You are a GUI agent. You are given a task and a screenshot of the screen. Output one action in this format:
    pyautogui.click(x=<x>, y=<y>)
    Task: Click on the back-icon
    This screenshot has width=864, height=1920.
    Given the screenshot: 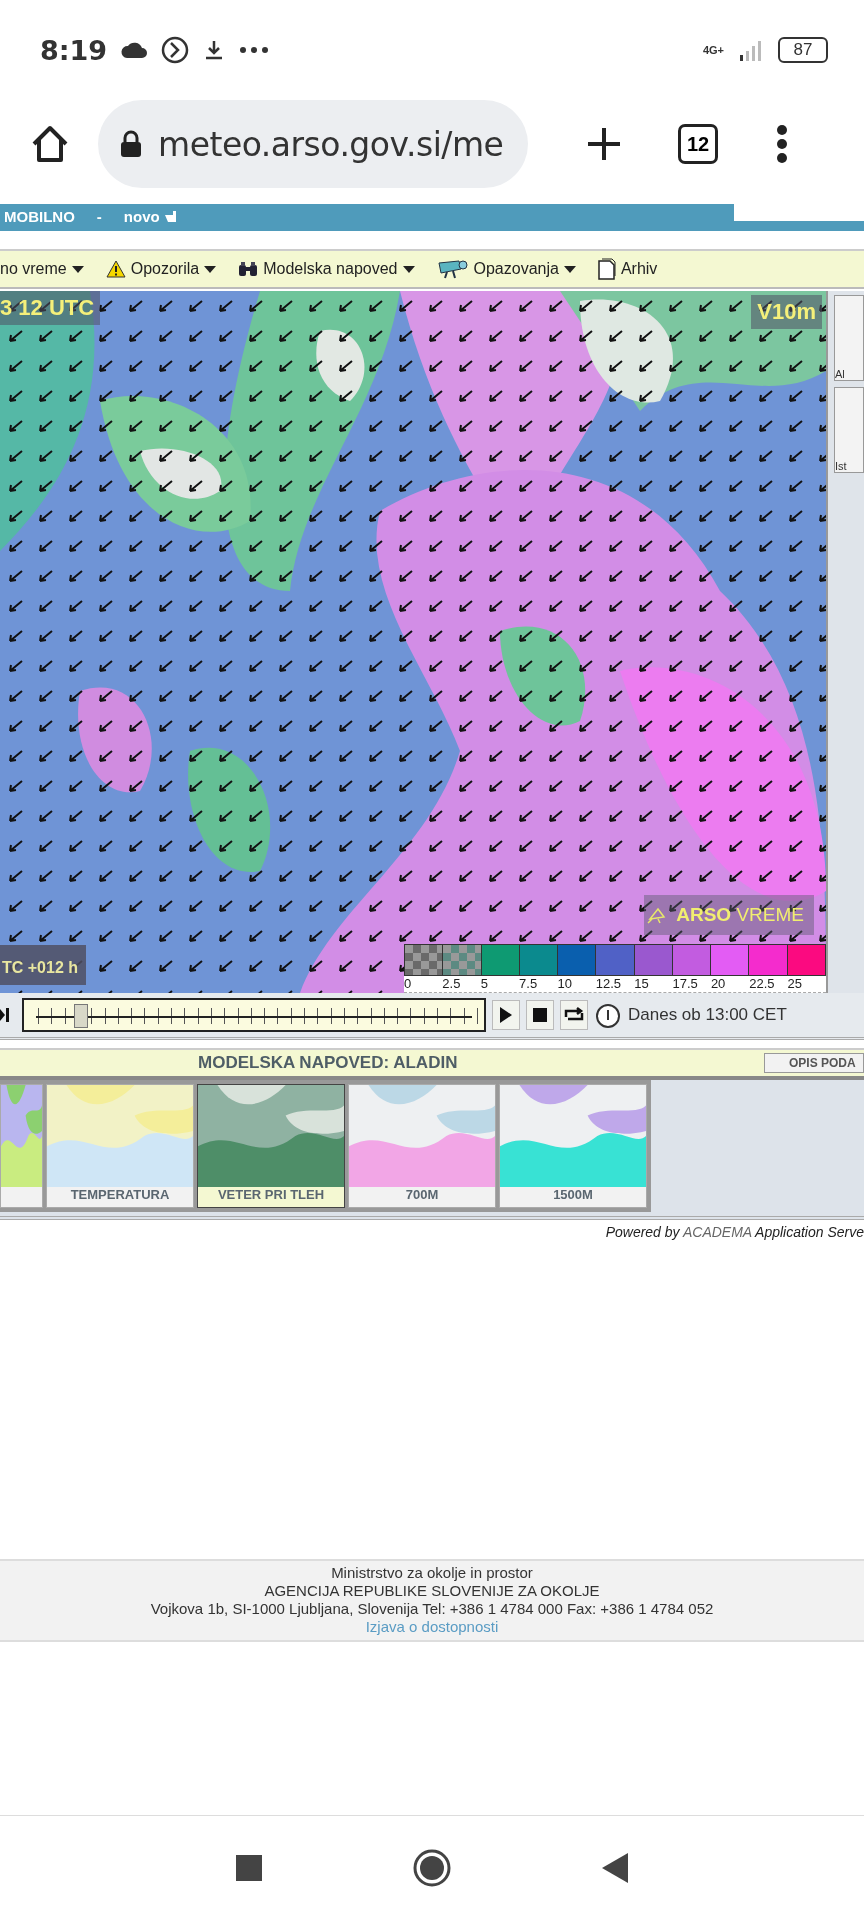 What is the action you would take?
    pyautogui.click(x=615, y=1868)
    